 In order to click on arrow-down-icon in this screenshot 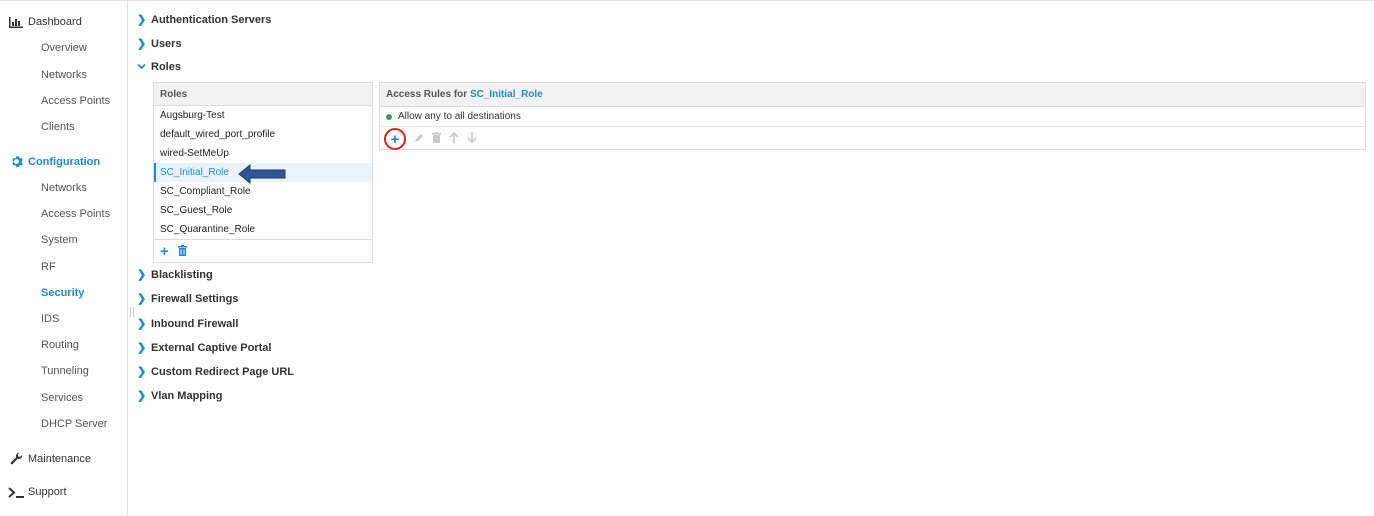, I will do `click(472, 138)`.